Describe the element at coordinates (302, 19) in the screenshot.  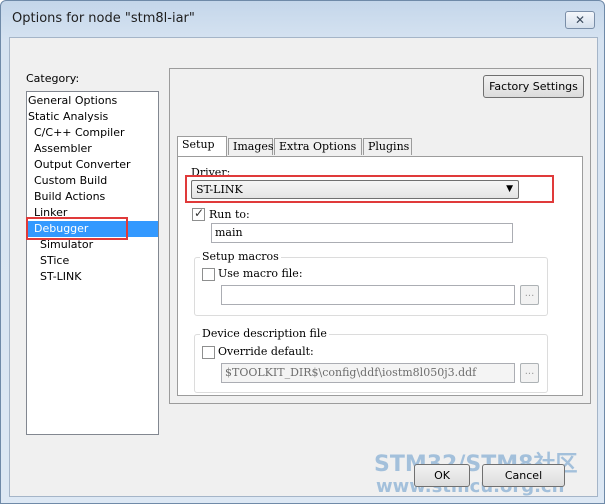
I see `title-bar: Options for node "stm8l-iar" ✕` at that location.